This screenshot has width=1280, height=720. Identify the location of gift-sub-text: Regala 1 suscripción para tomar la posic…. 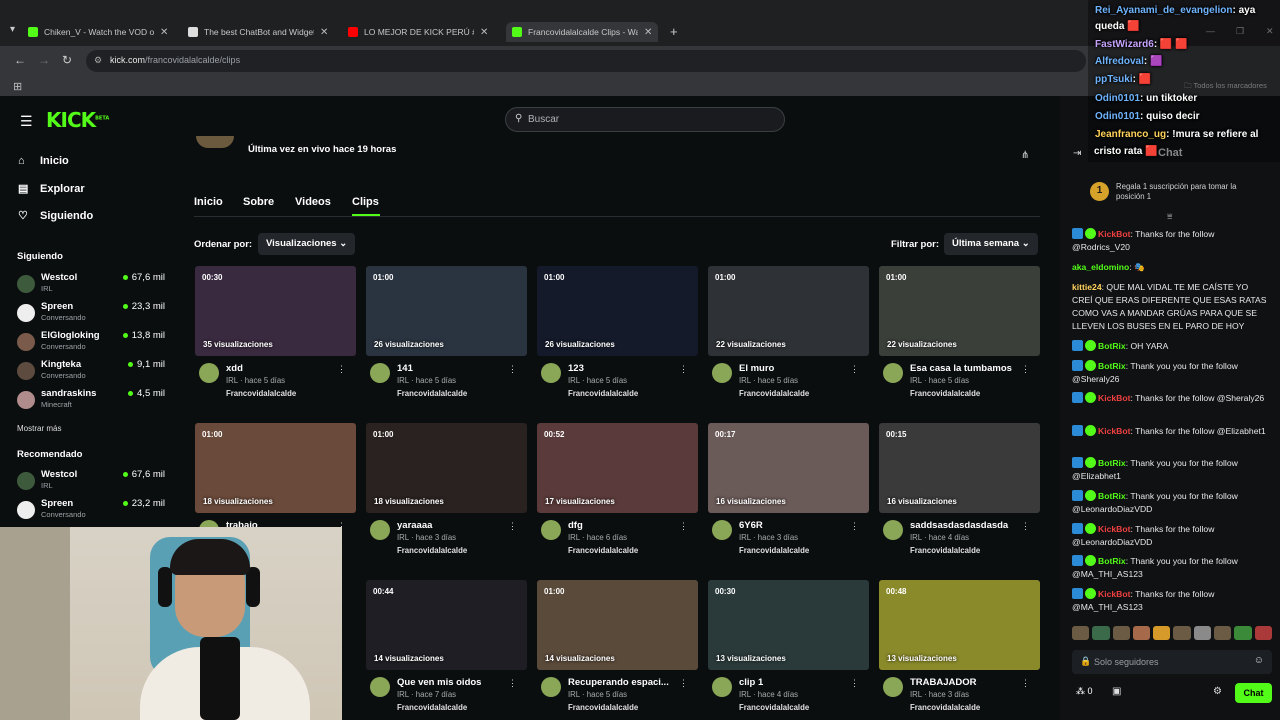
(1191, 192).